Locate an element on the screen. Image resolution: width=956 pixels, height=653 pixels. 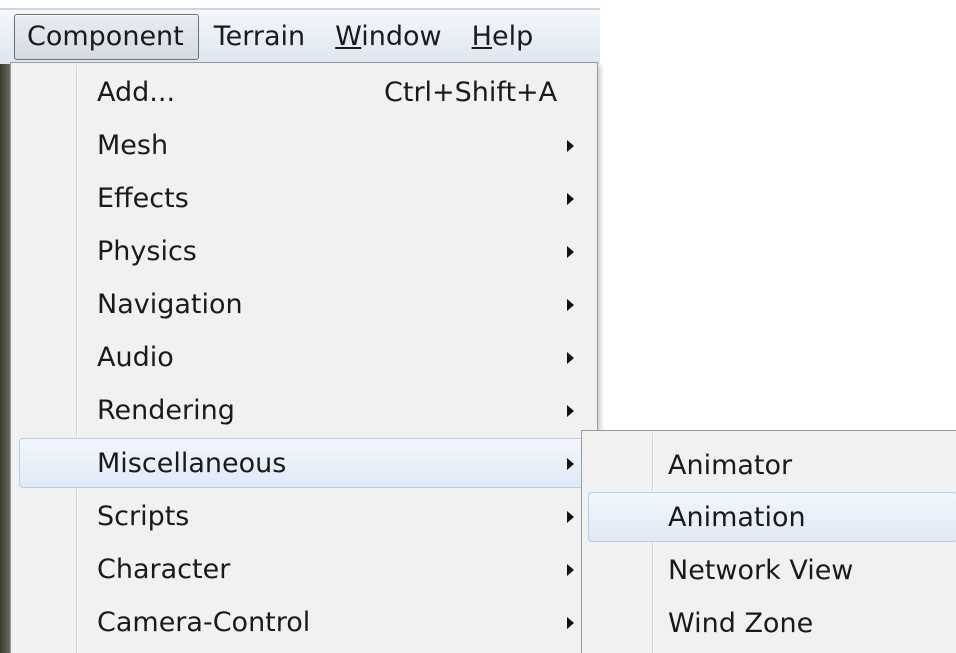
menu-item-rendering: Rendering is located at coordinates (304, 410).